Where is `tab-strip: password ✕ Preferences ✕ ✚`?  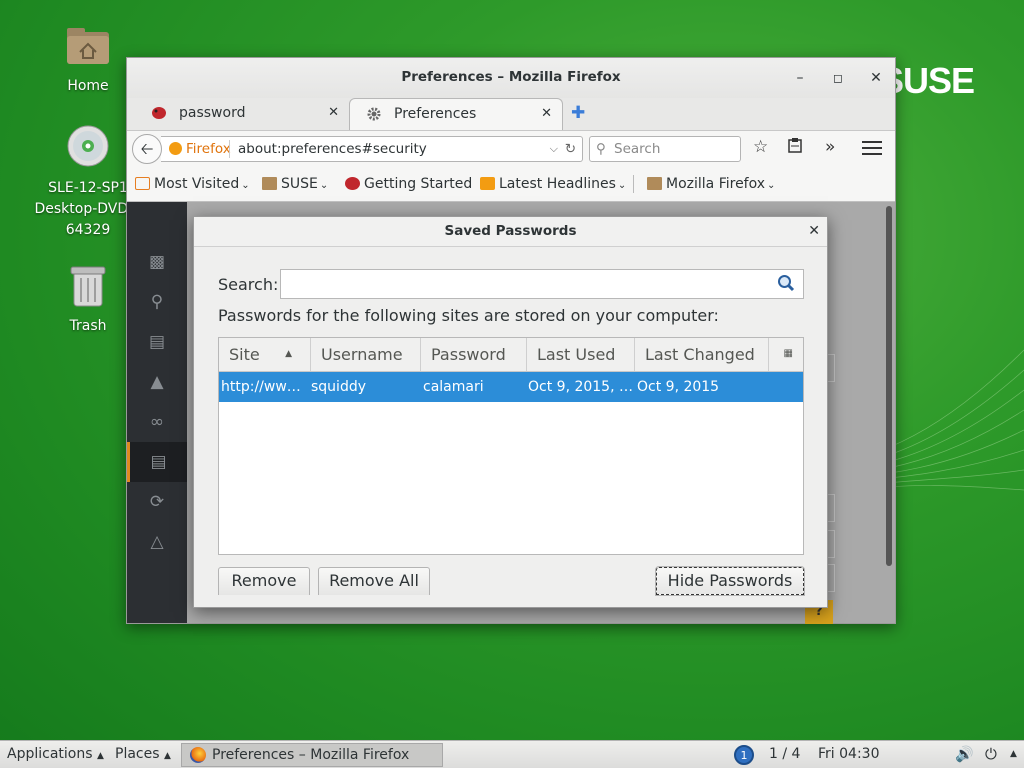
tab-strip: password ✕ Preferences ✕ ✚ is located at coordinates (511, 112).